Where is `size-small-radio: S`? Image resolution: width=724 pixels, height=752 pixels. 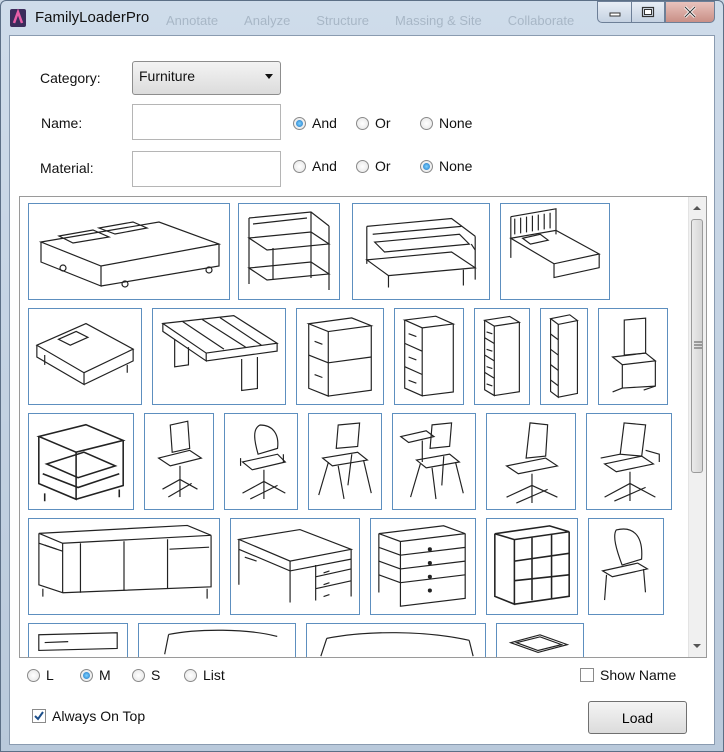
size-small-radio: S is located at coordinates (146, 675).